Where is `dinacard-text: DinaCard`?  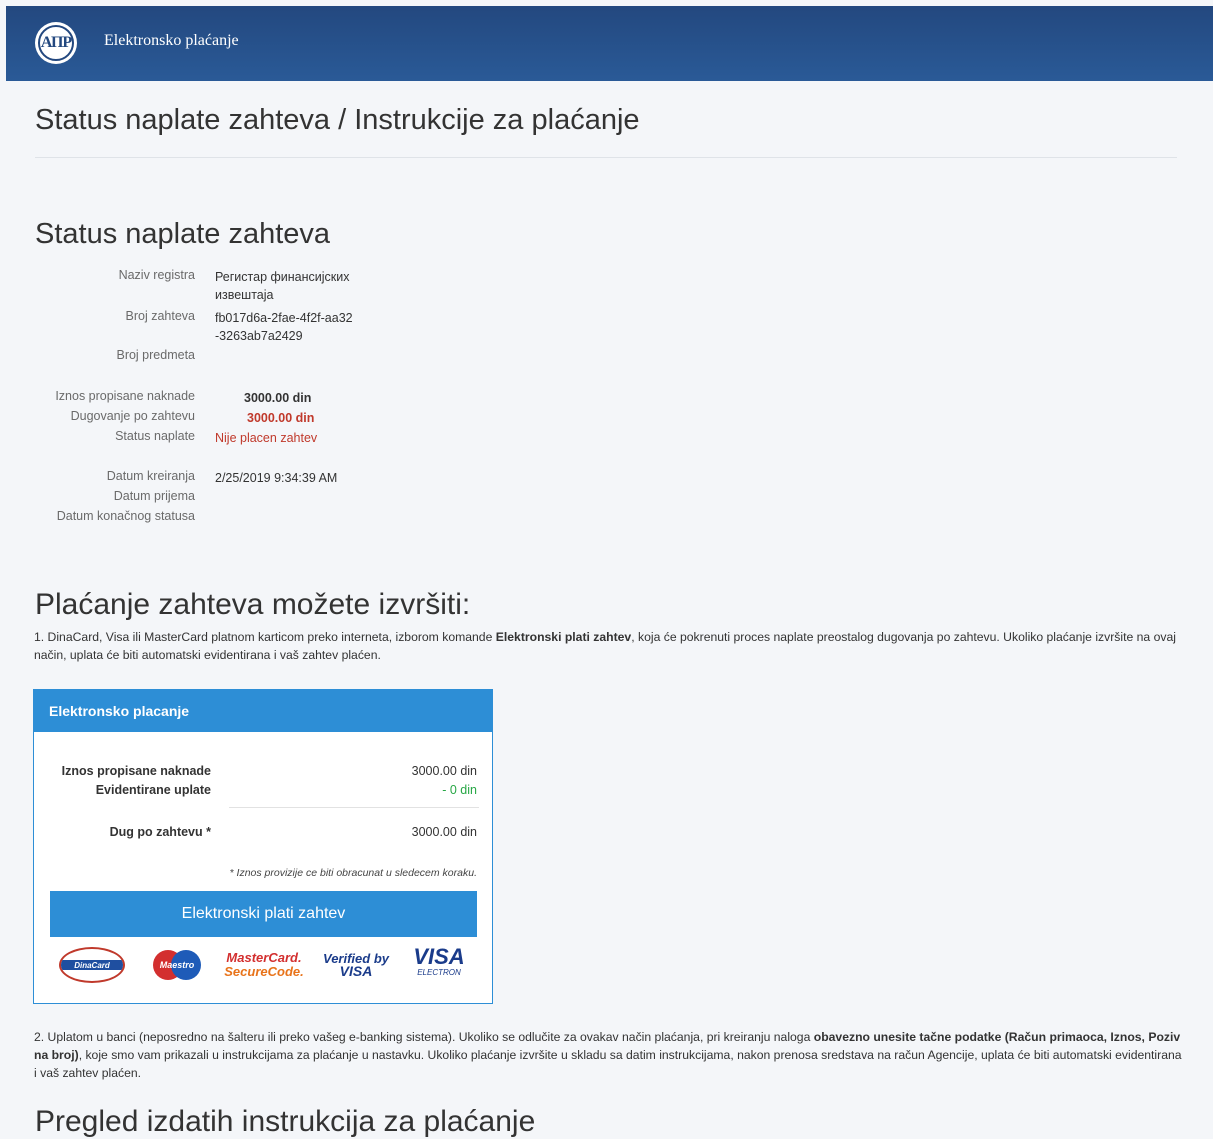
dinacard-text: DinaCard is located at coordinates (92, 965).